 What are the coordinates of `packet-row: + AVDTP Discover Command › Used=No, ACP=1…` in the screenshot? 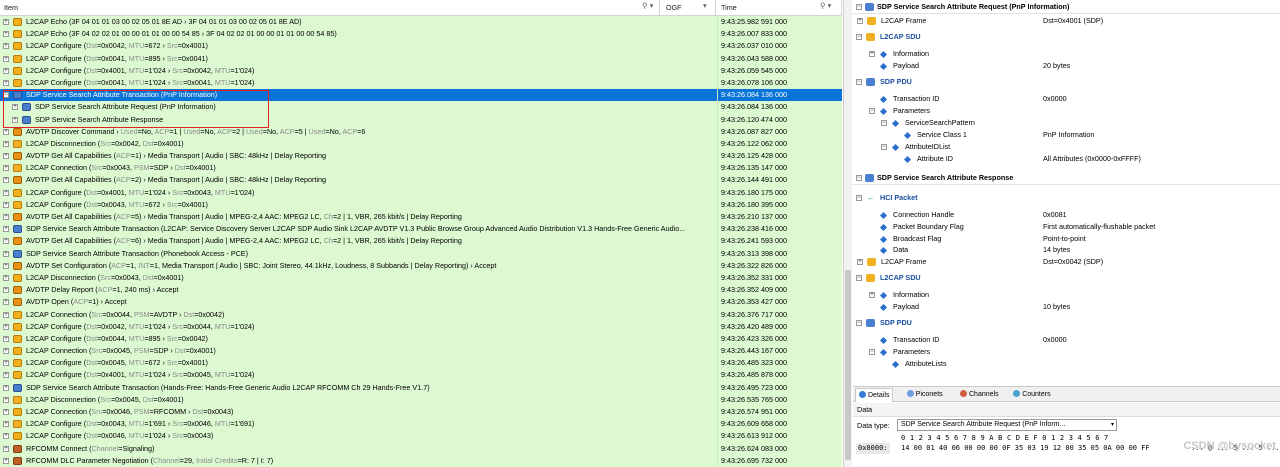 It's located at (421, 131).